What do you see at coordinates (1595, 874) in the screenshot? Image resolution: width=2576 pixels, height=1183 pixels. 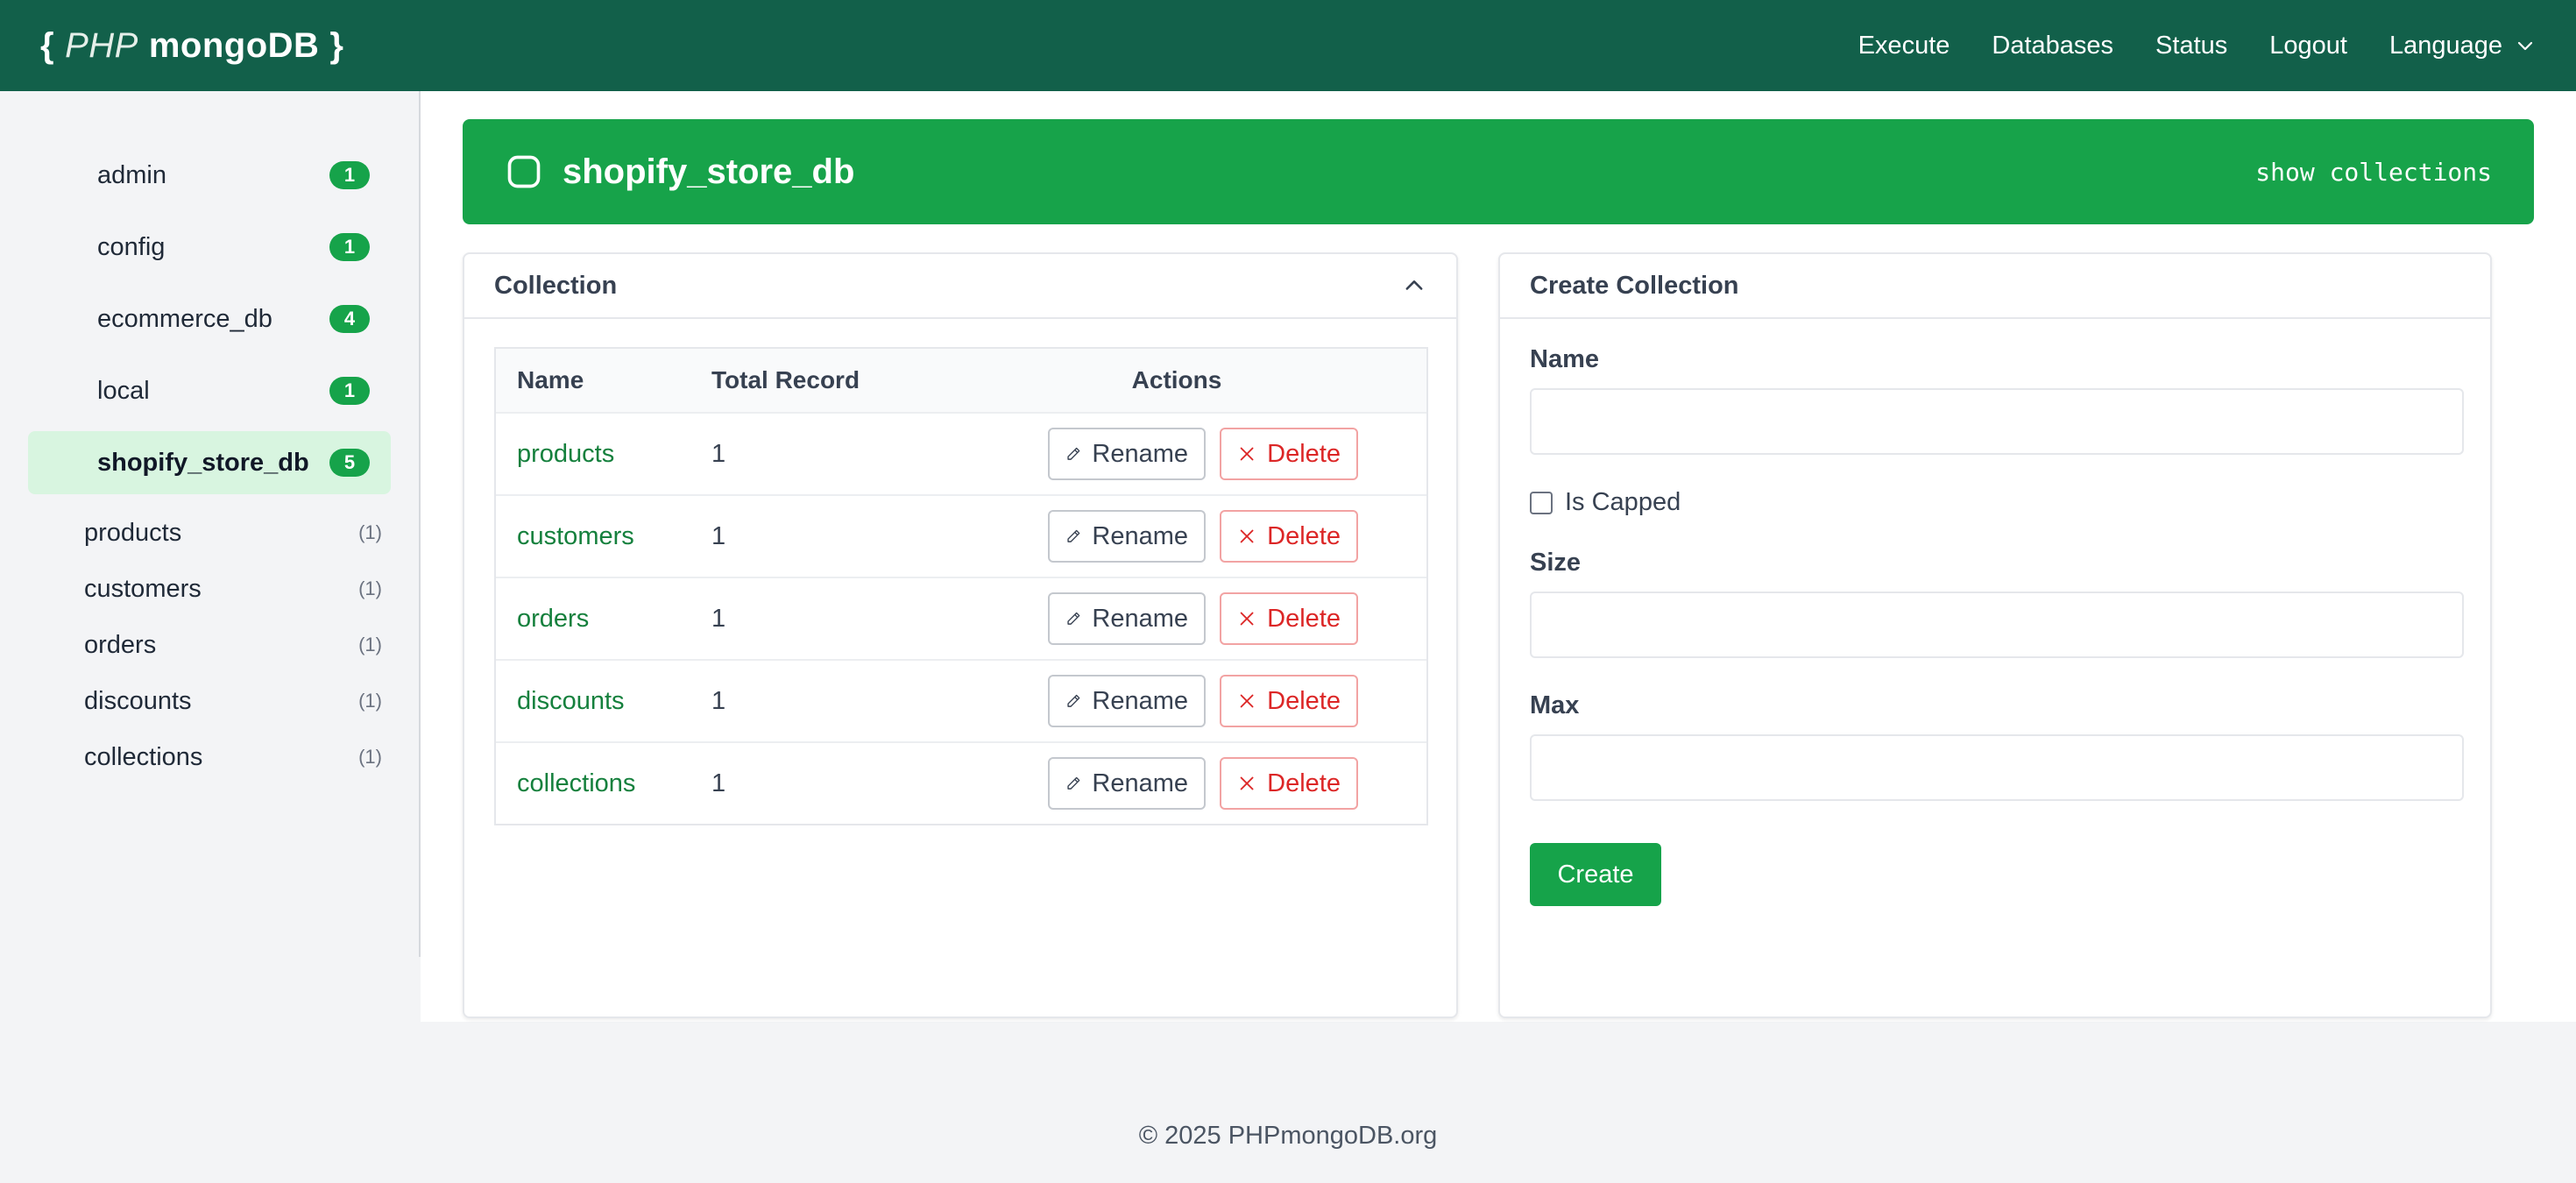 I see `create-button: Create` at bounding box center [1595, 874].